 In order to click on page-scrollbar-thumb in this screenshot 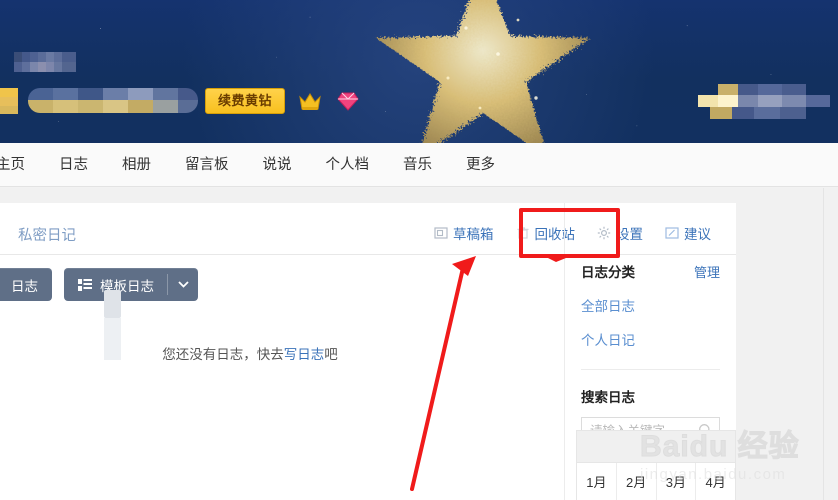, I will do `click(112, 304)`.